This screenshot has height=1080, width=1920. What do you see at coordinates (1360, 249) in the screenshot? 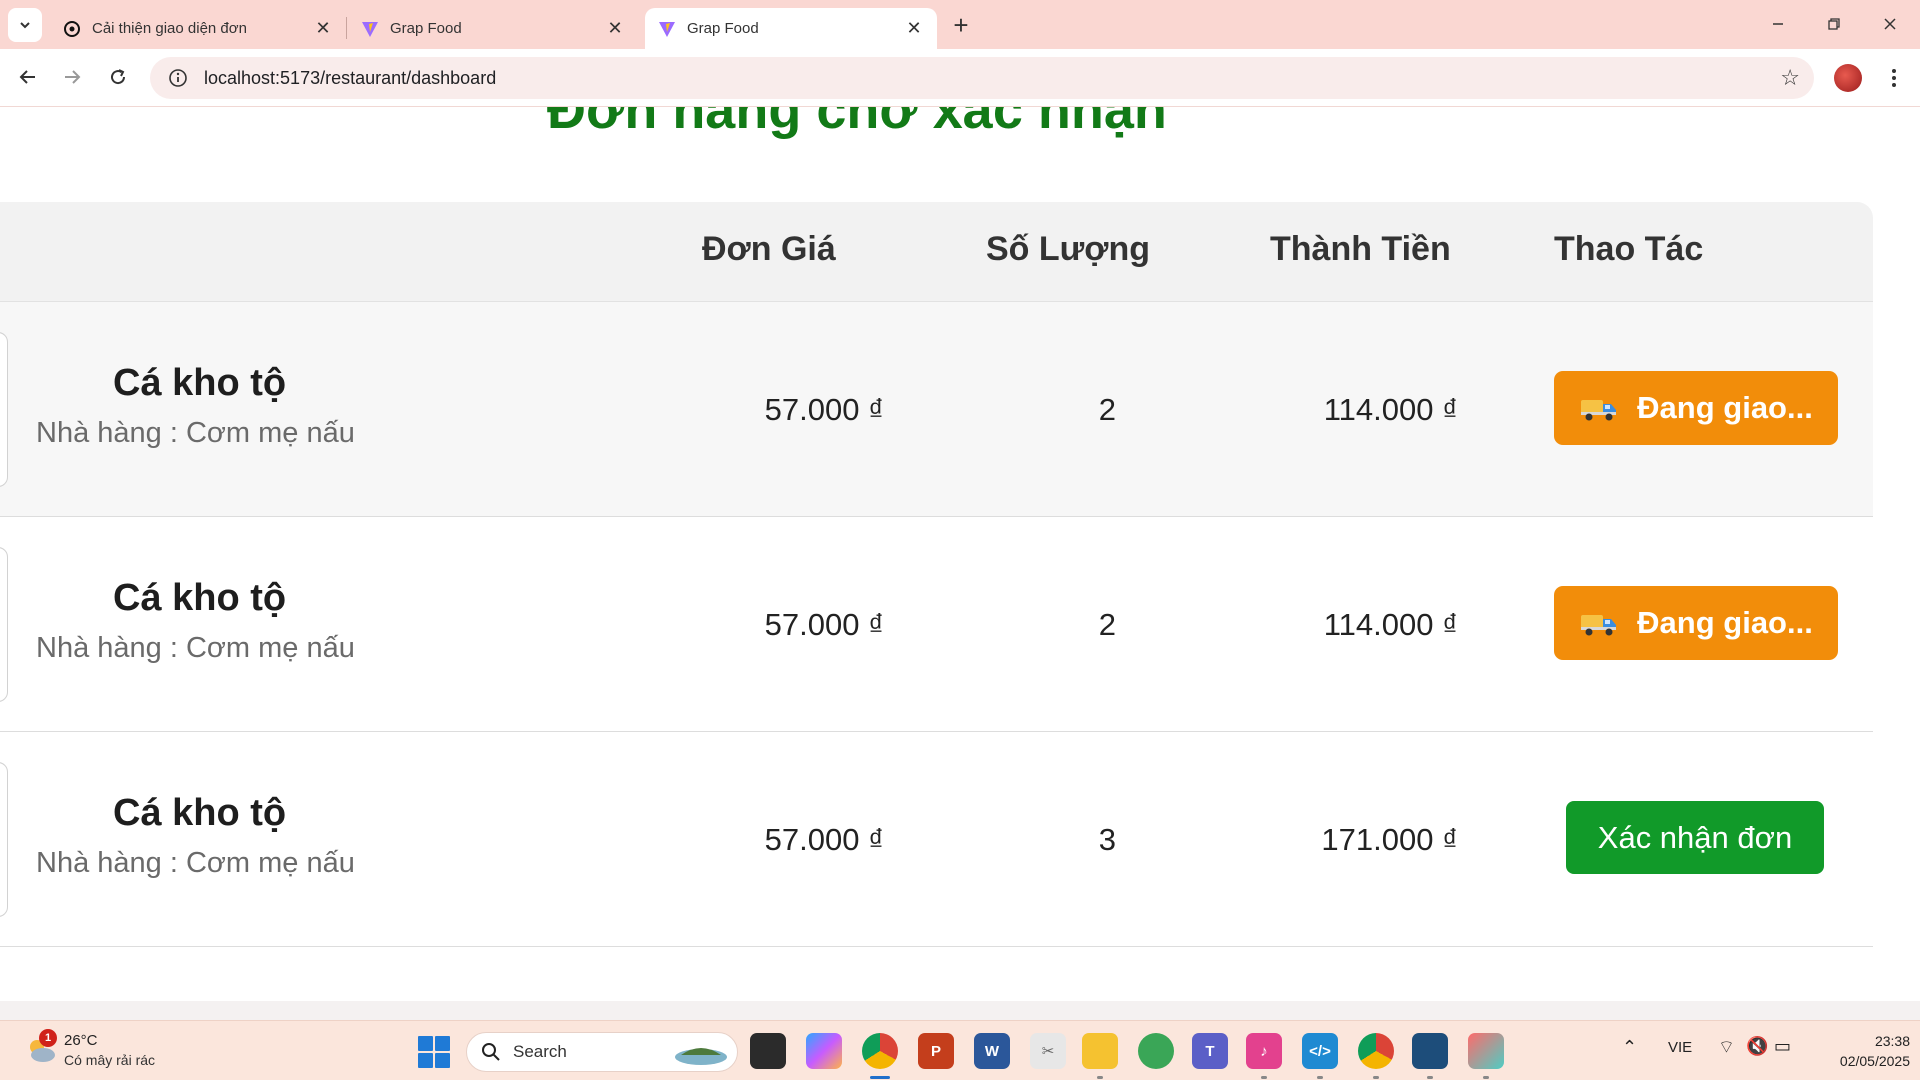
I see `column-header-total: Thành Tiền` at bounding box center [1360, 249].